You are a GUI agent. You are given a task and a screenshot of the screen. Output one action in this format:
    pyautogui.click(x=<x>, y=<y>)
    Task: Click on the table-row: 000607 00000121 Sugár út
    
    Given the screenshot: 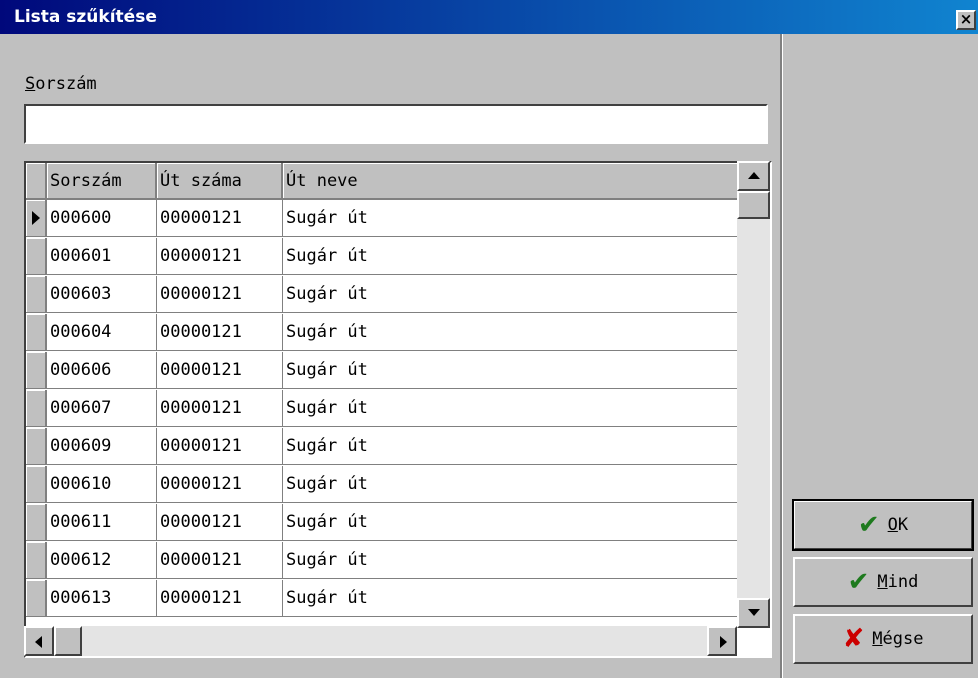 What is the action you would take?
    pyautogui.click(x=383, y=408)
    